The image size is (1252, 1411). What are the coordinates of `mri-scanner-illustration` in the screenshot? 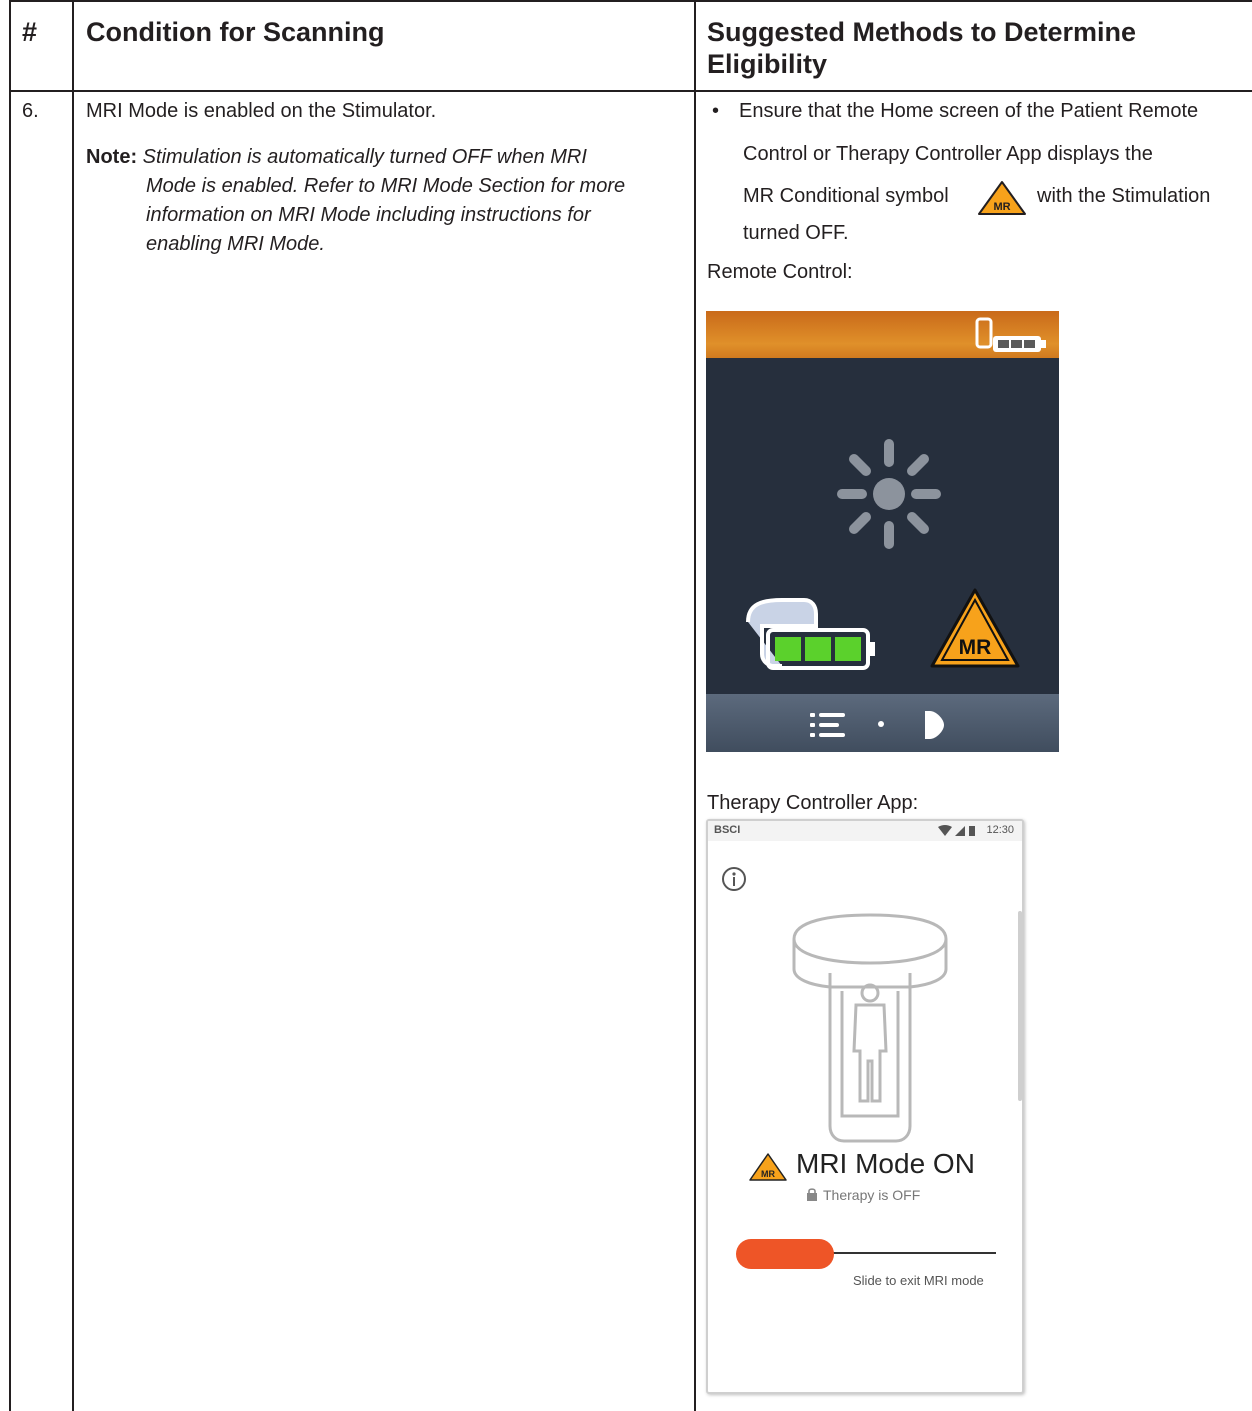 It's located at (870, 1028).